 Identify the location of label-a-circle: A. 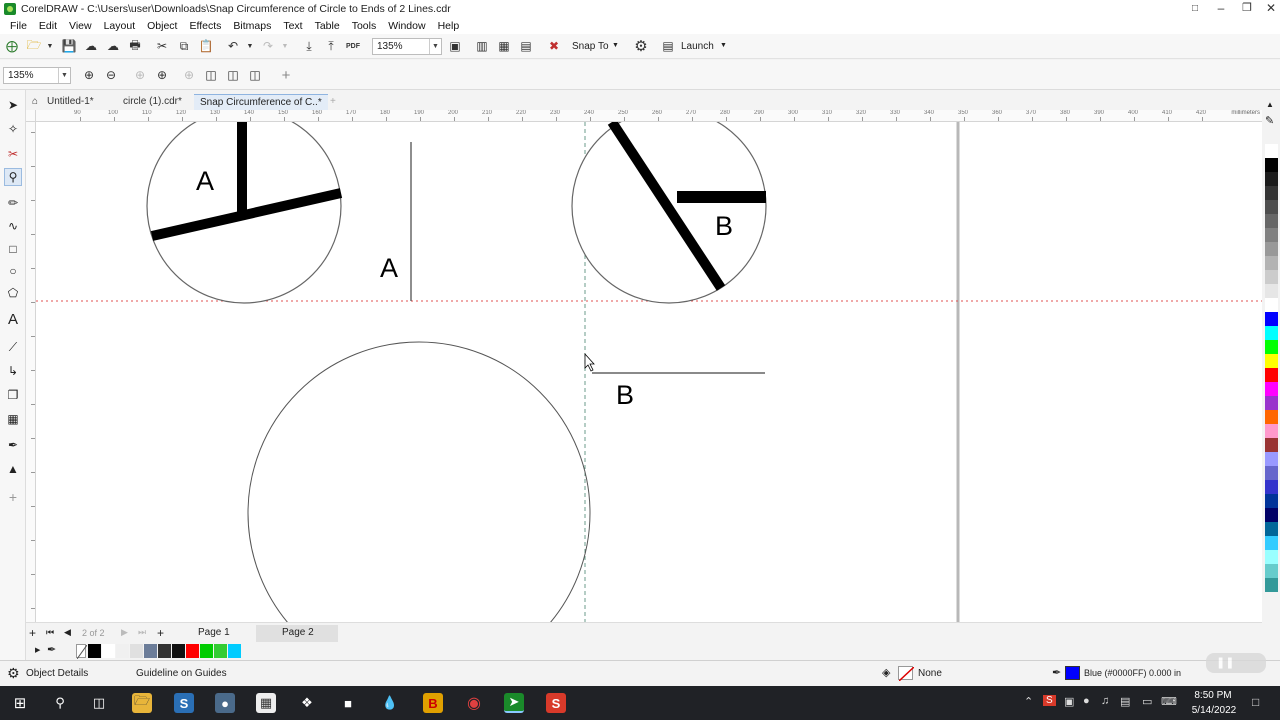
(205, 181).